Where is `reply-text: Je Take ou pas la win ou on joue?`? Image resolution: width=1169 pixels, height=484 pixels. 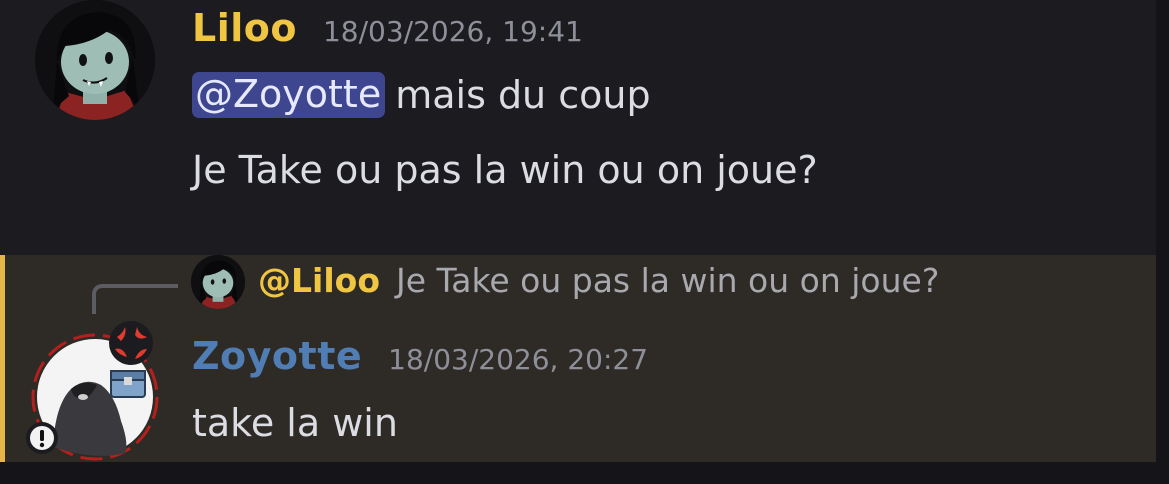 reply-text: Je Take ou pas la win ou on joue? is located at coordinates (668, 280).